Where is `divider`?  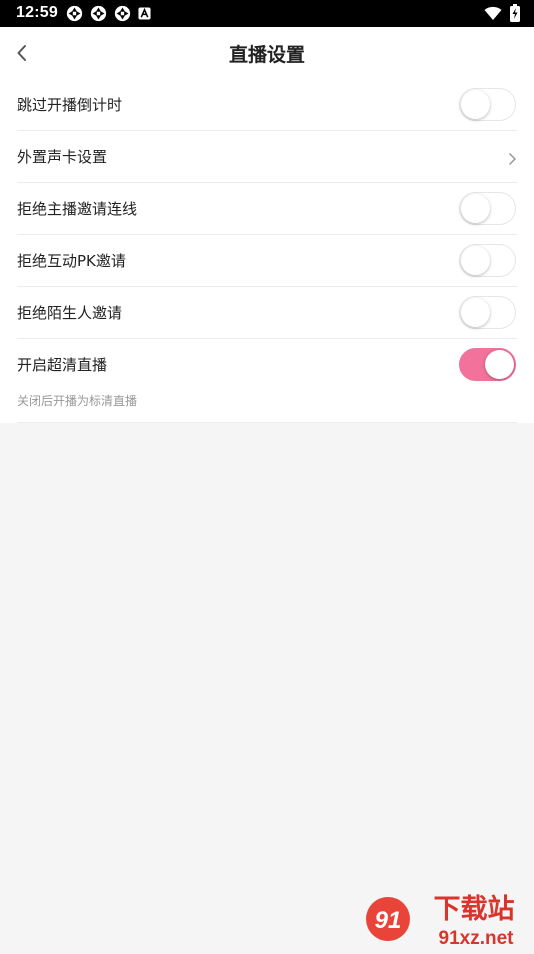 divider is located at coordinates (267, 422).